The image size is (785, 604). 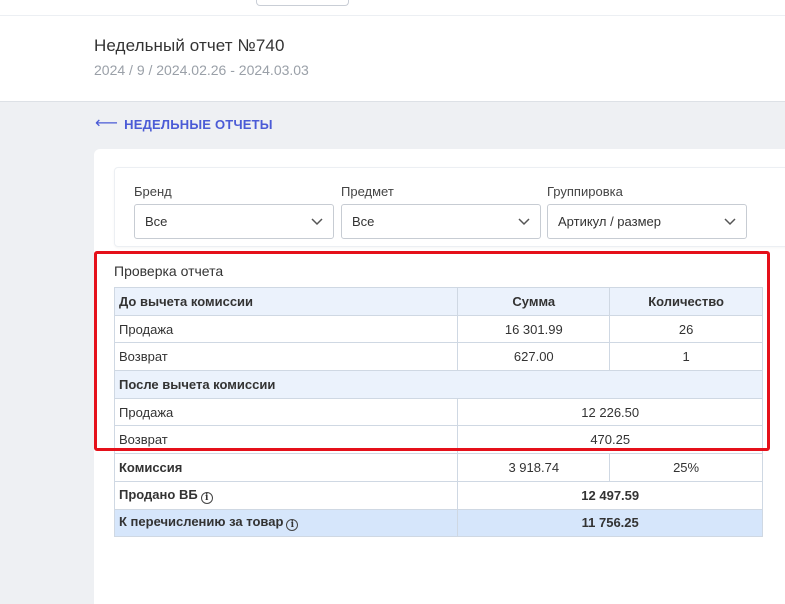 What do you see at coordinates (585, 191) in the screenshot?
I see `grouping-filter-label: Группировка` at bounding box center [585, 191].